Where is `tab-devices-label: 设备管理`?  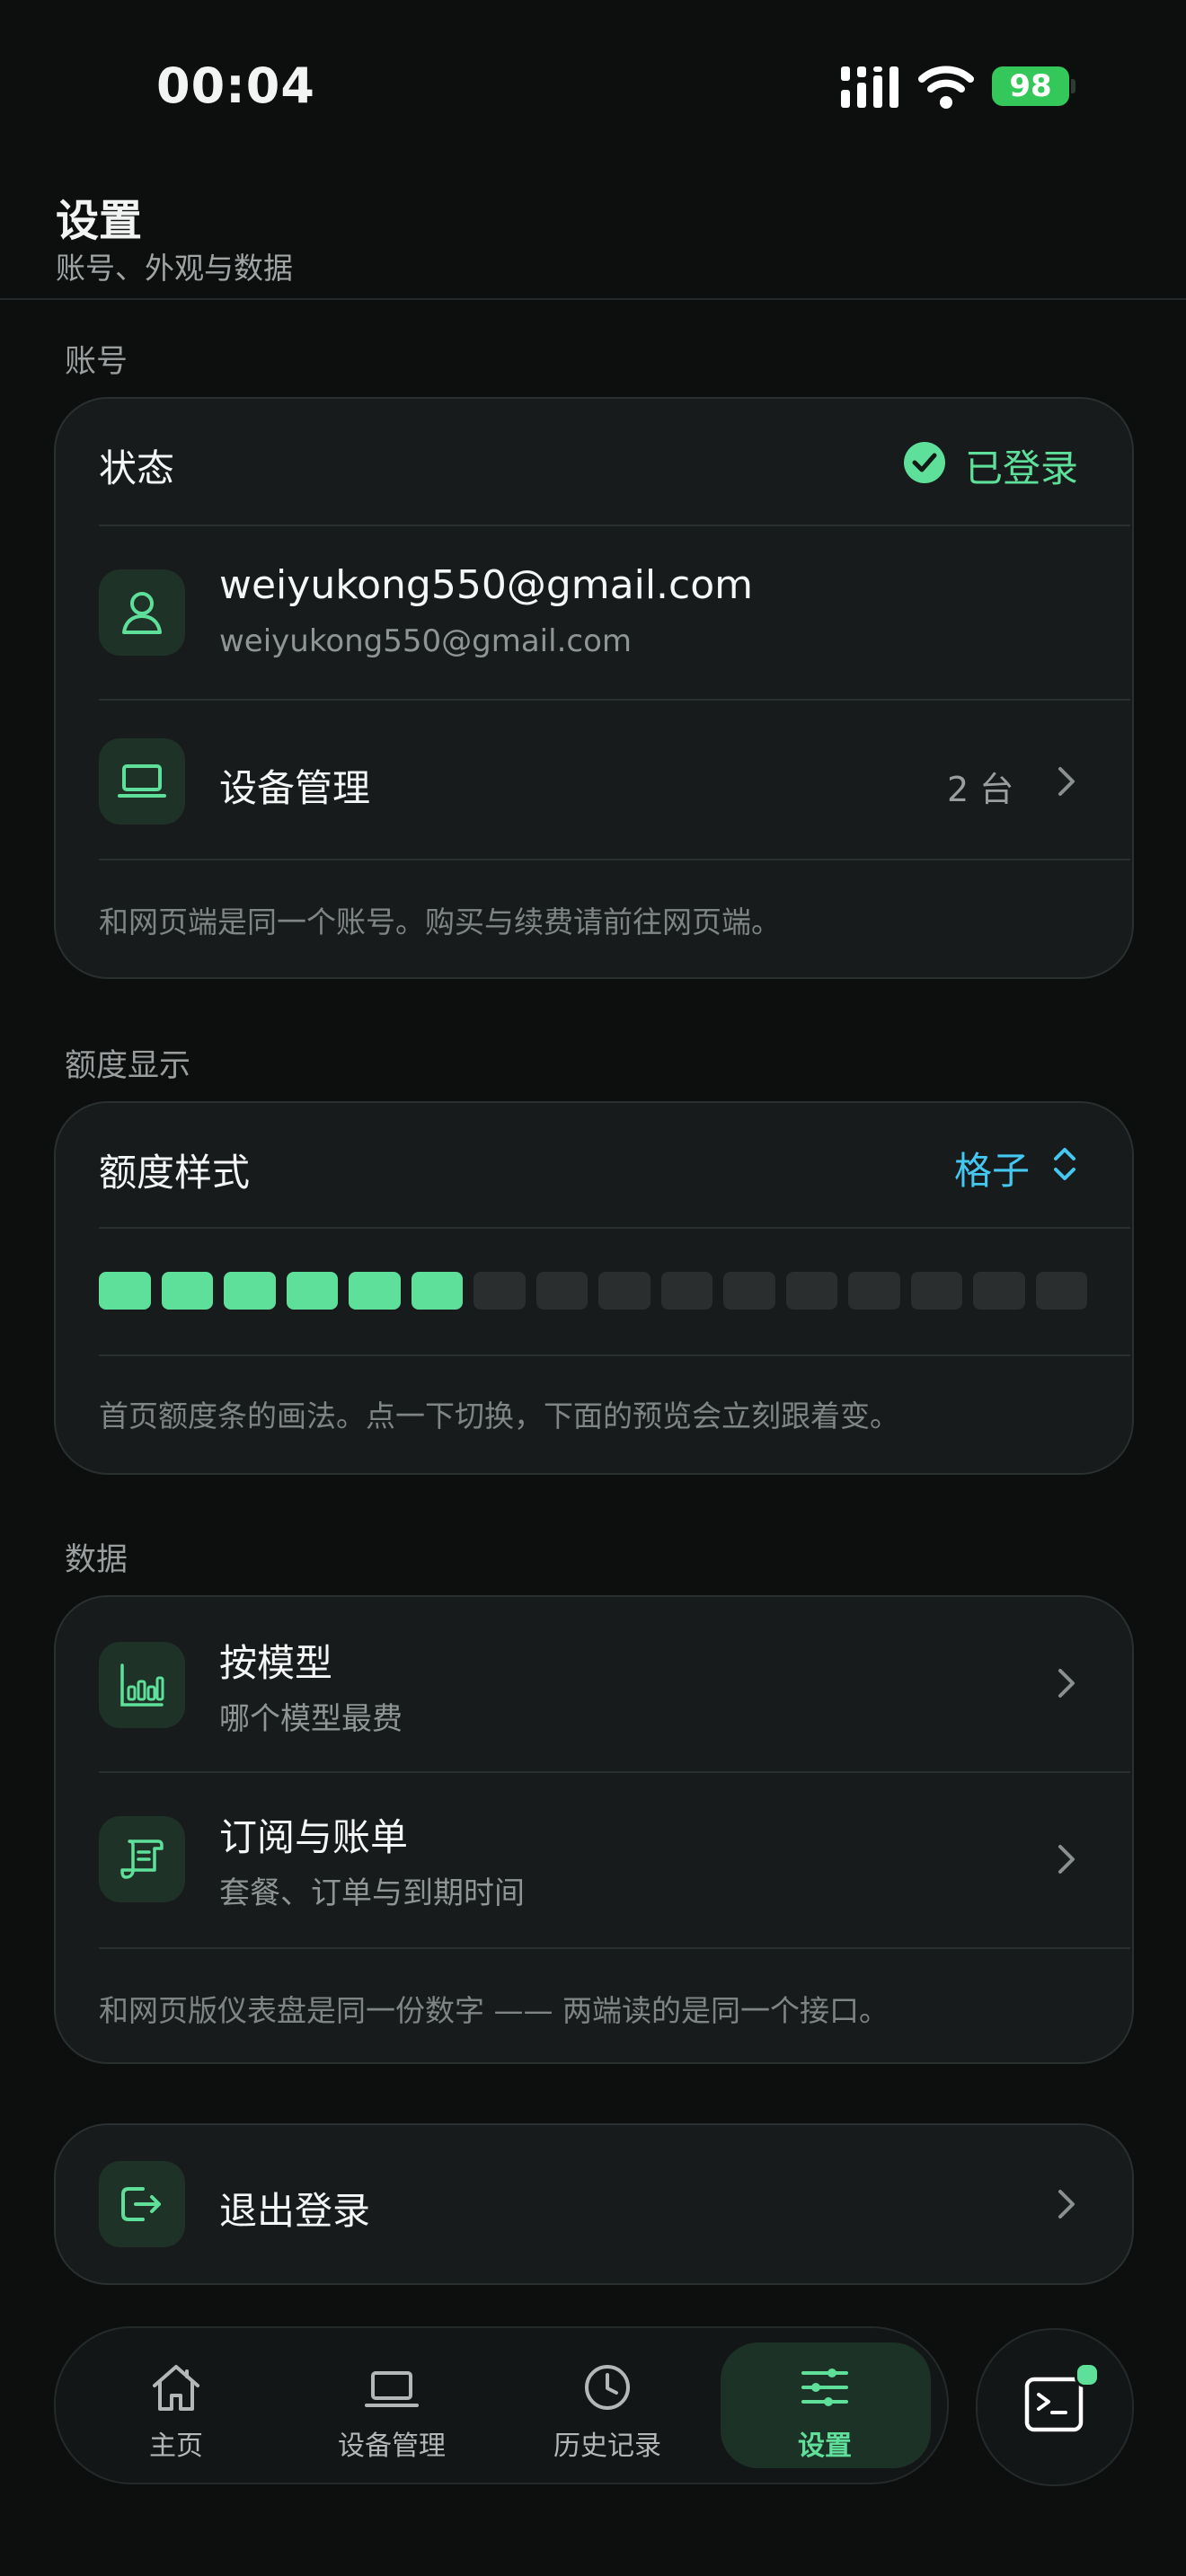
tab-devices-label: 设备管理 is located at coordinates (392, 2446).